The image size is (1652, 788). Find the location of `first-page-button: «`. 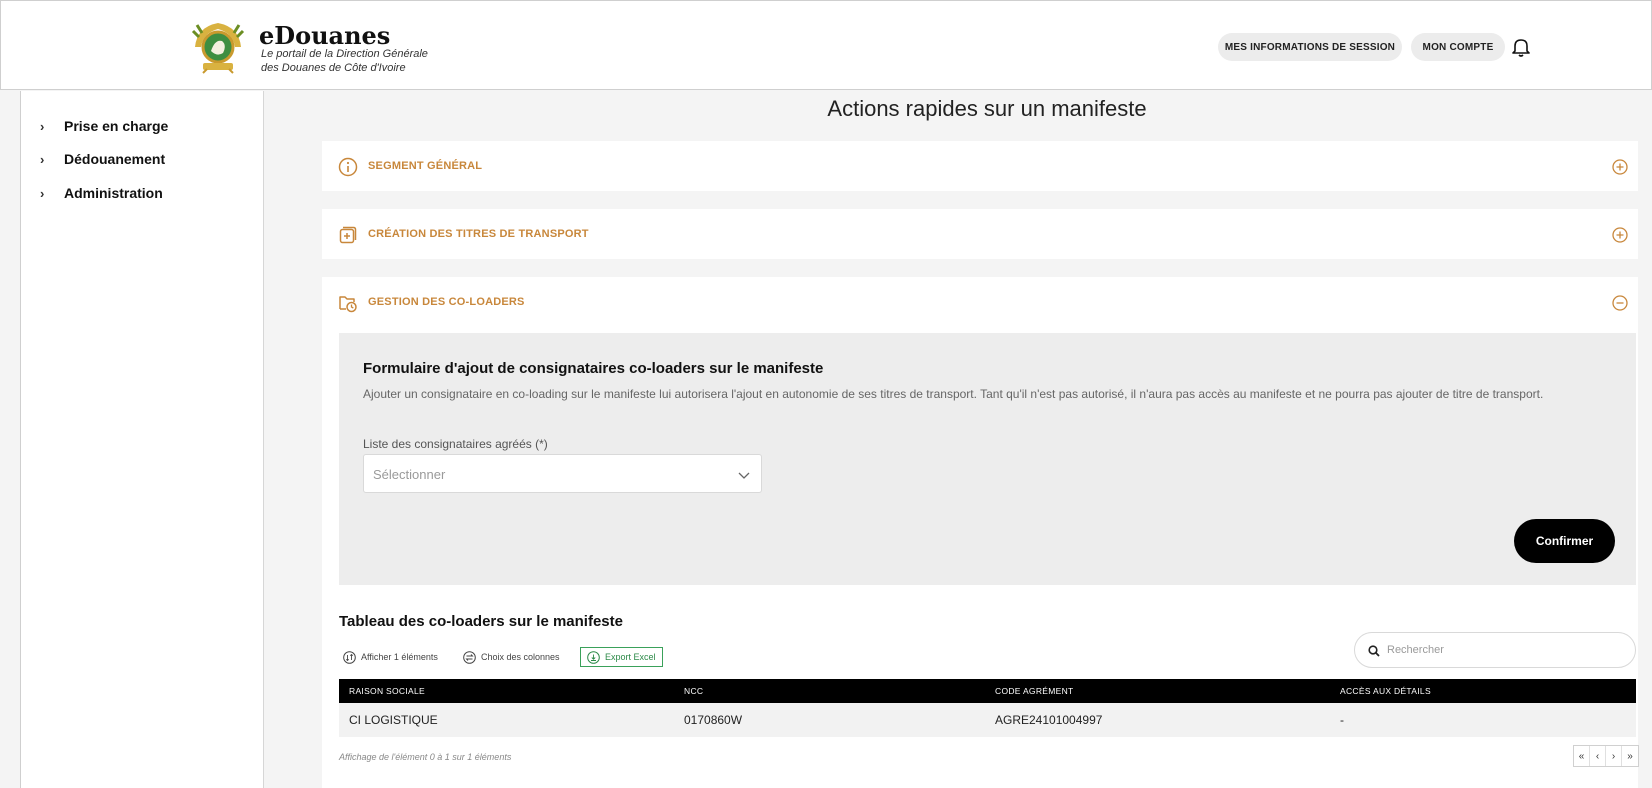

first-page-button: « is located at coordinates (1582, 756).